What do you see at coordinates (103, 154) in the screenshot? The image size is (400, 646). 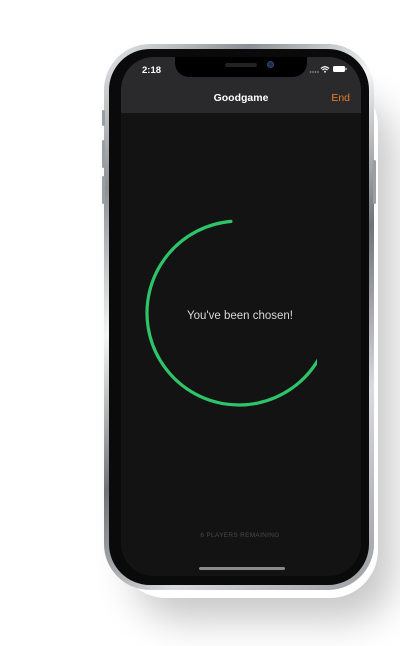 I see `volume-up-button` at bounding box center [103, 154].